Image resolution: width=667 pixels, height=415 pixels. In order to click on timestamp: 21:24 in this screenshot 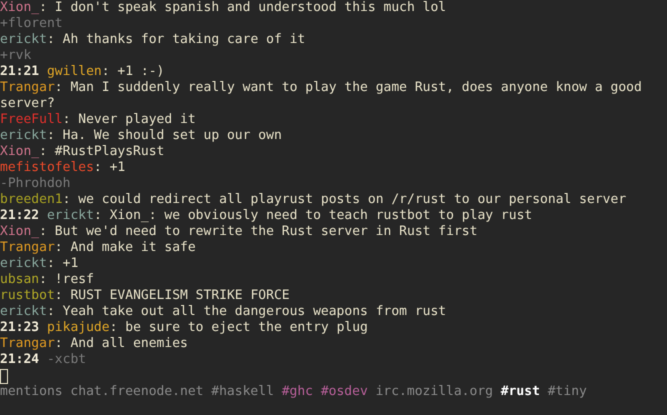, I will do `click(20, 359)`.